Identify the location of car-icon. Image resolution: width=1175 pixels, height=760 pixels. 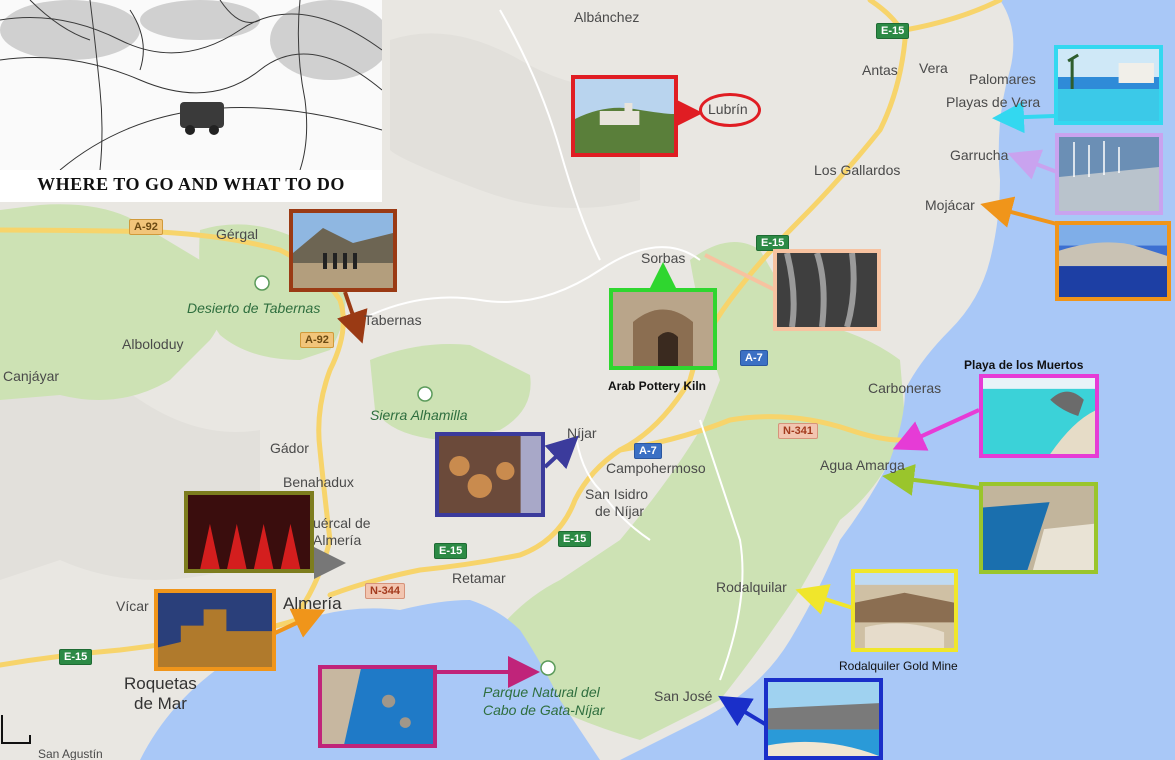
(202, 115).